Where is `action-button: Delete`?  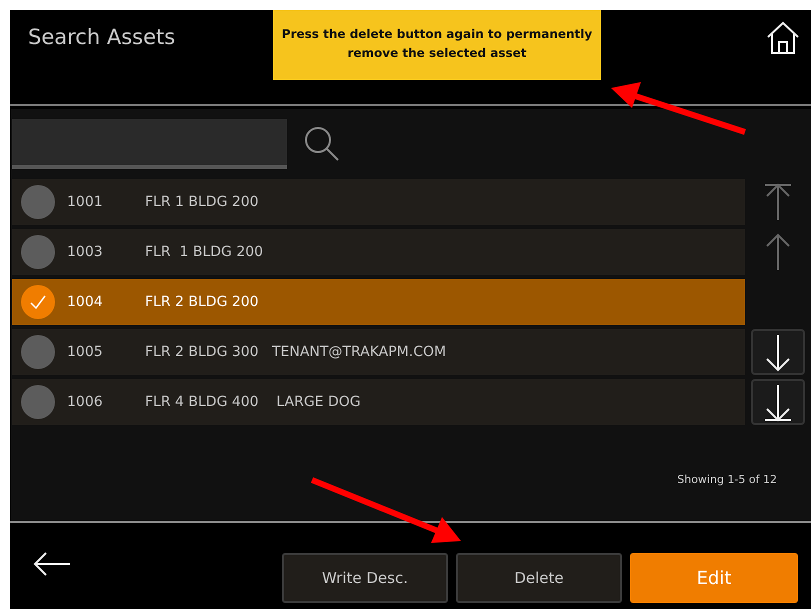
action-button: Delete is located at coordinates (539, 578).